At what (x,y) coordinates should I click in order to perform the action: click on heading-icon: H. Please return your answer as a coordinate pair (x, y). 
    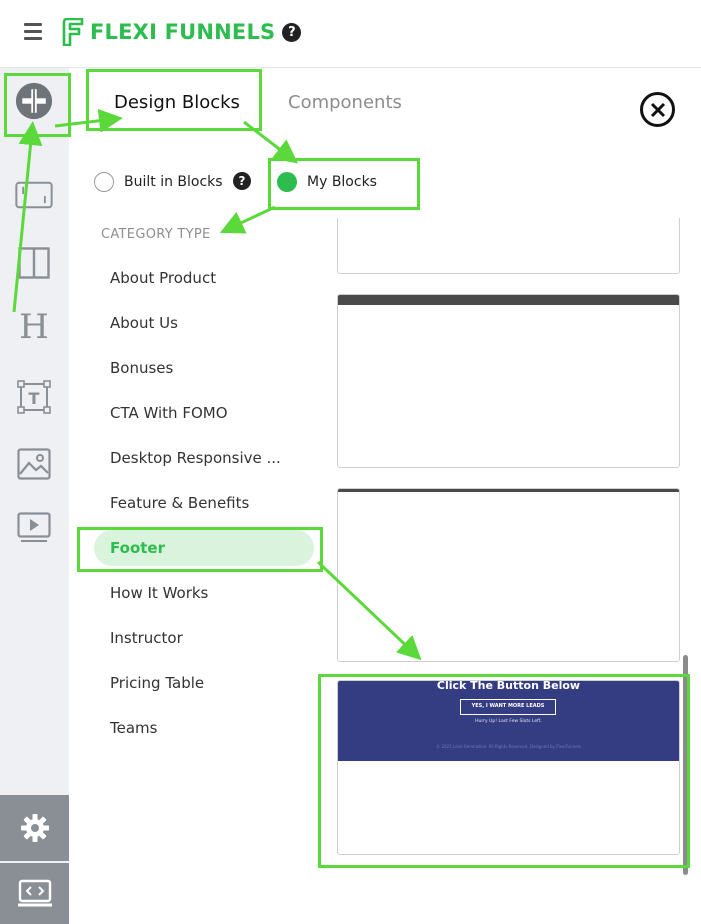
    Looking at the image, I should click on (34, 325).